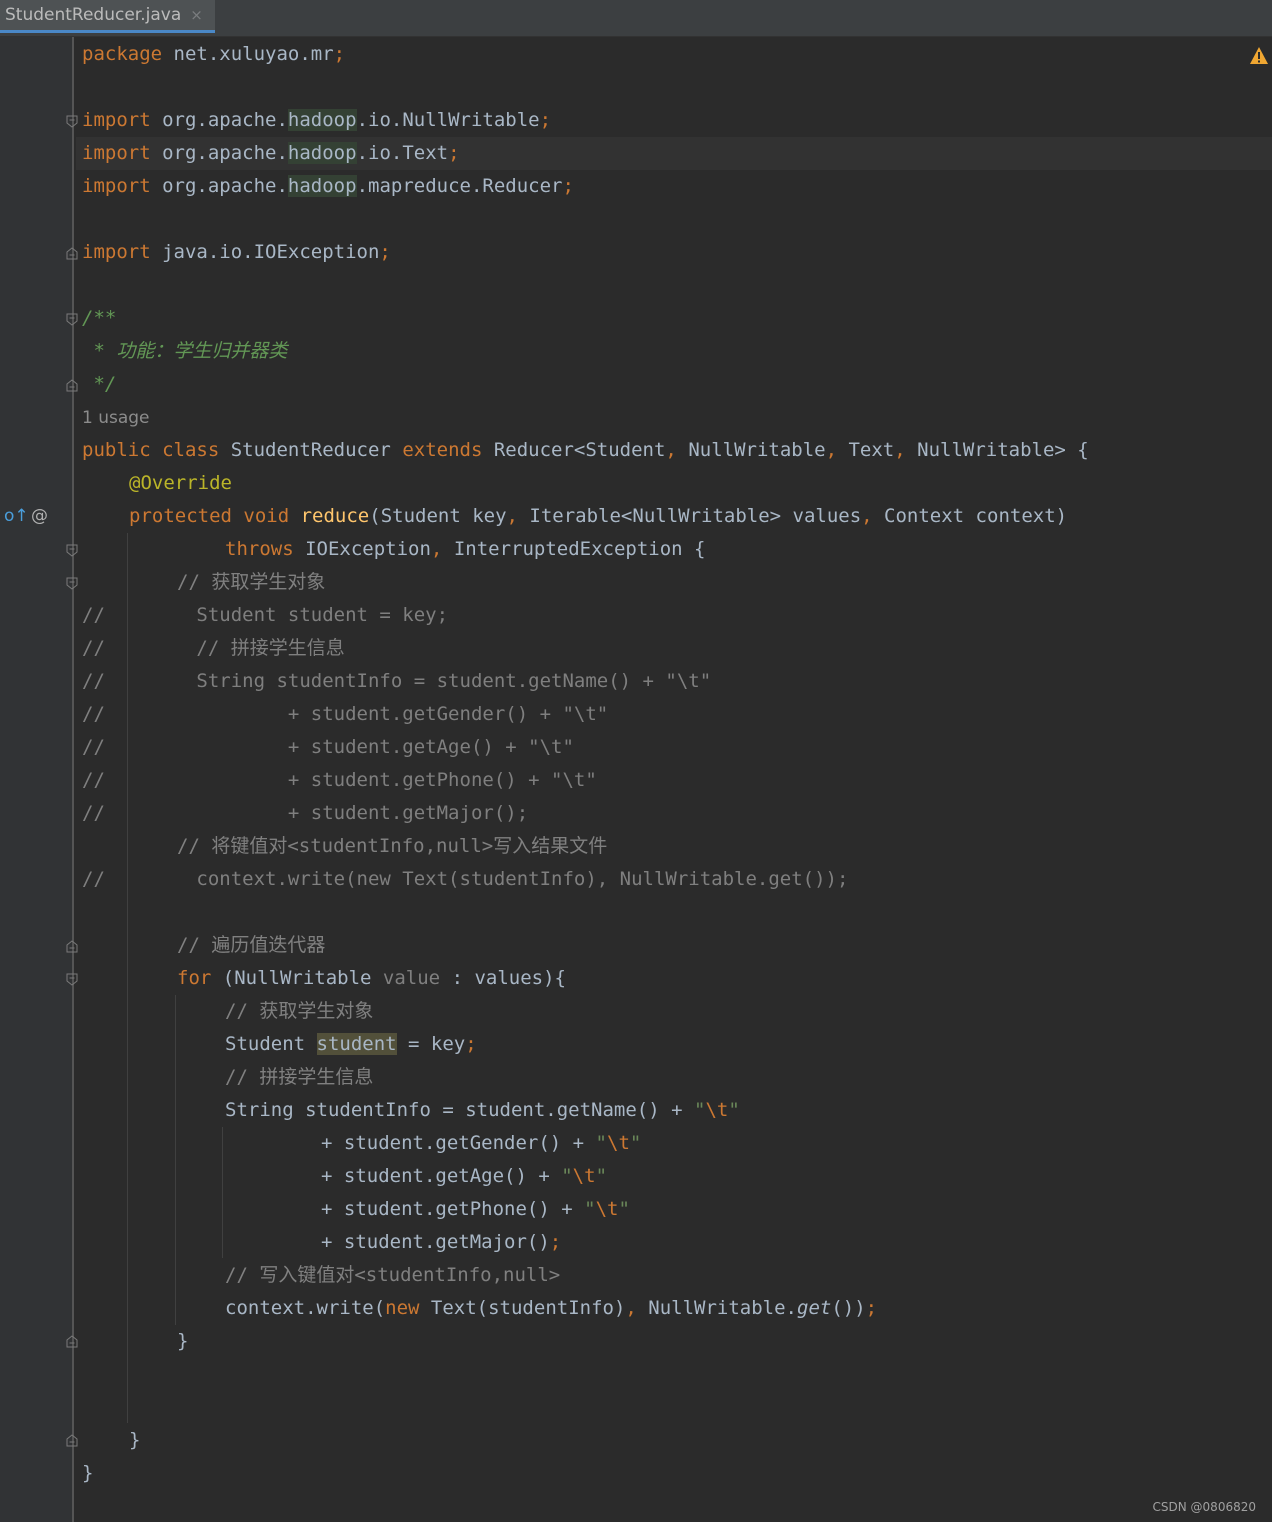 This screenshot has width=1272, height=1522. I want to click on close-icon: ×, so click(196, 15).